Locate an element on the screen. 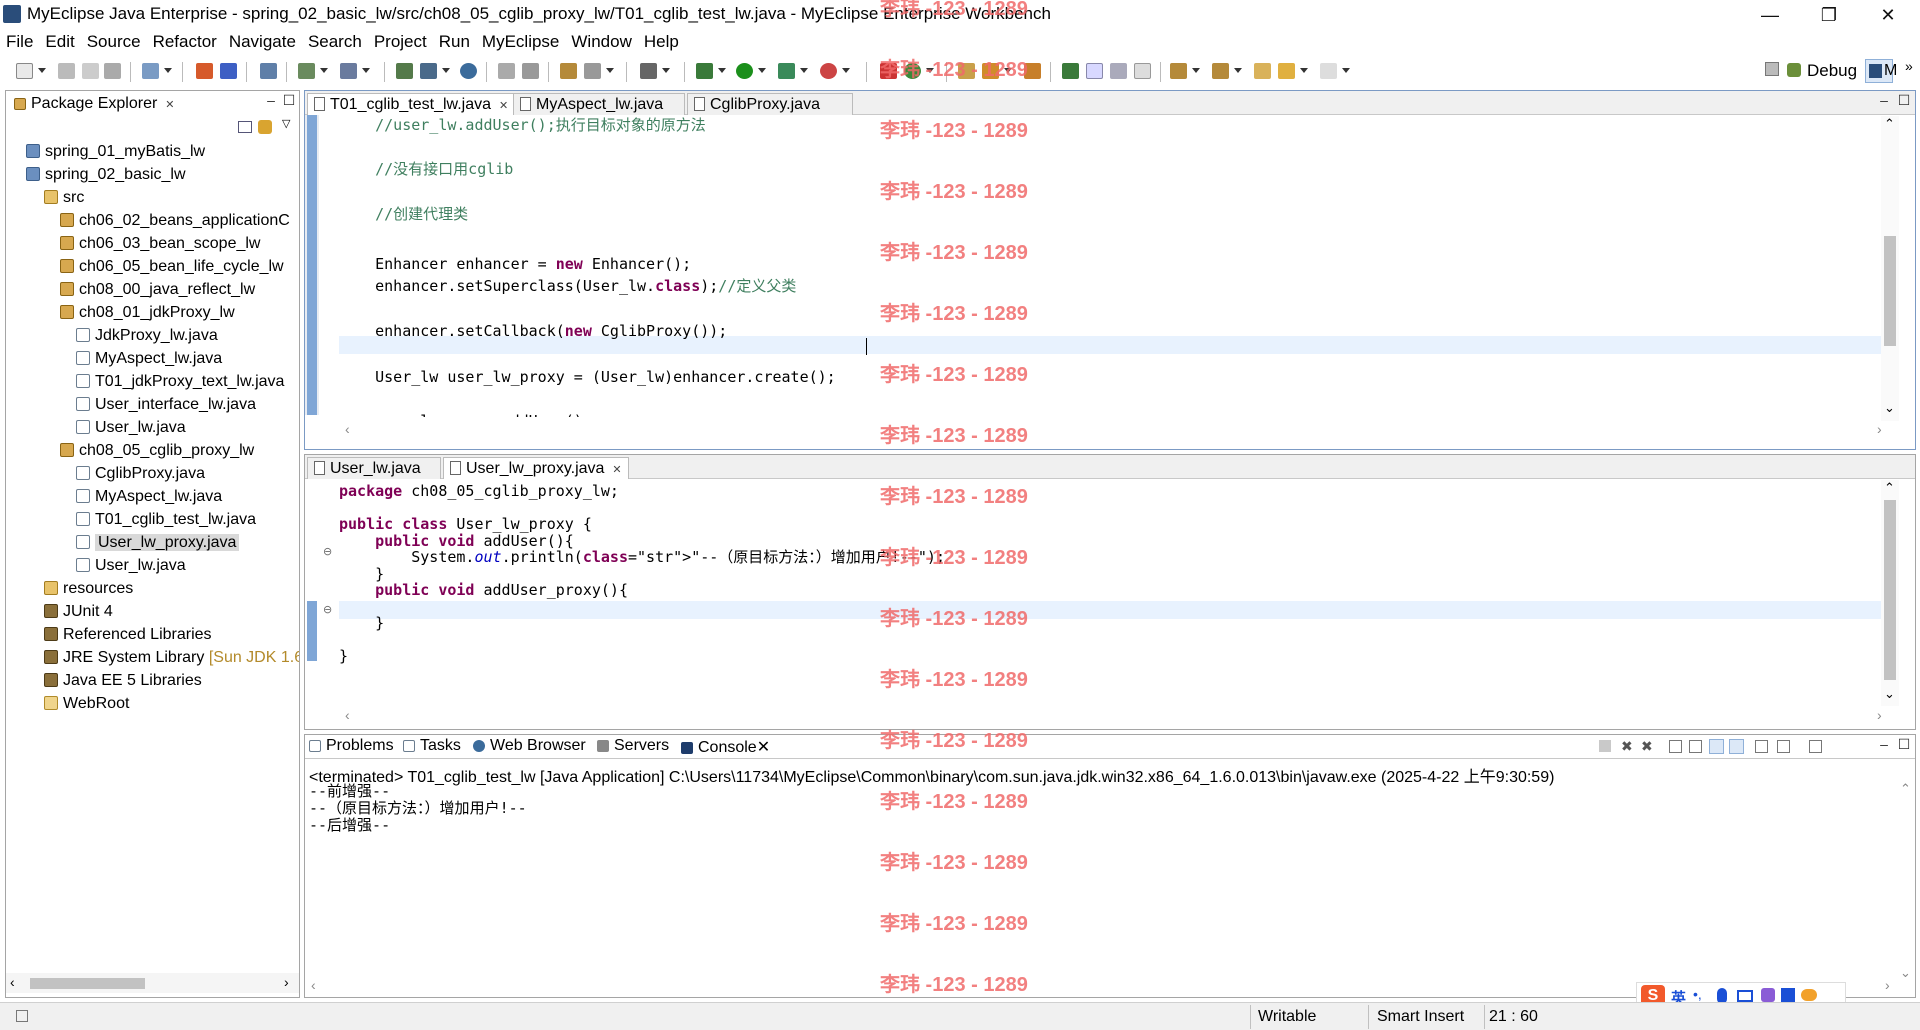 Image resolution: width=1920 pixels, height=1030 pixels. tab-t01-cglib-test: T01_cglib_test_lw.java ✕ is located at coordinates (411, 104).